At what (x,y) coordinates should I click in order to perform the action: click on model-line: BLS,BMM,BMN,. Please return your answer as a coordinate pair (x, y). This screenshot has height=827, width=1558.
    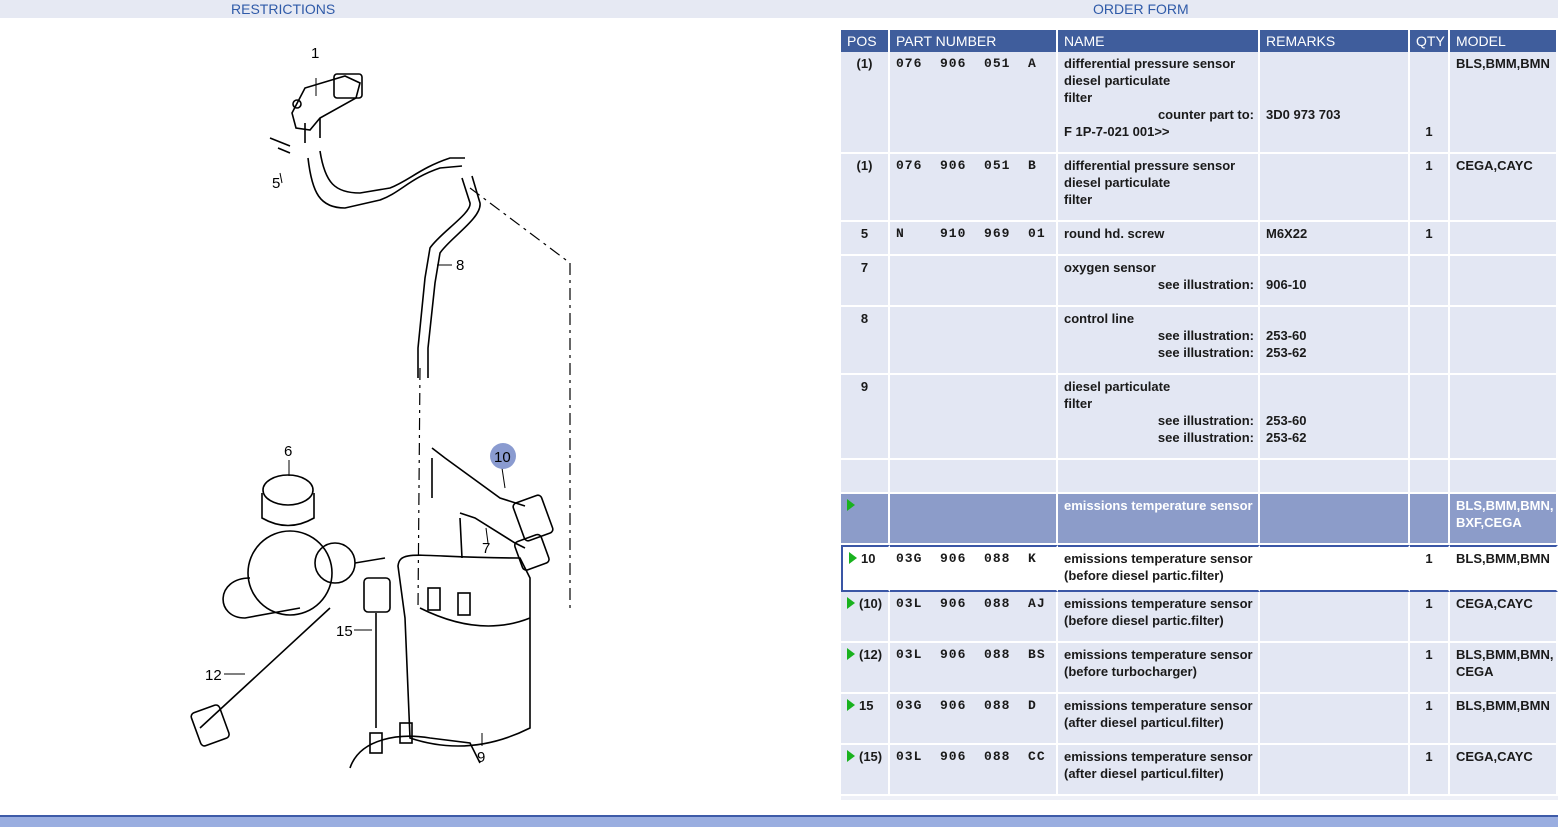
    Looking at the image, I should click on (1505, 505).